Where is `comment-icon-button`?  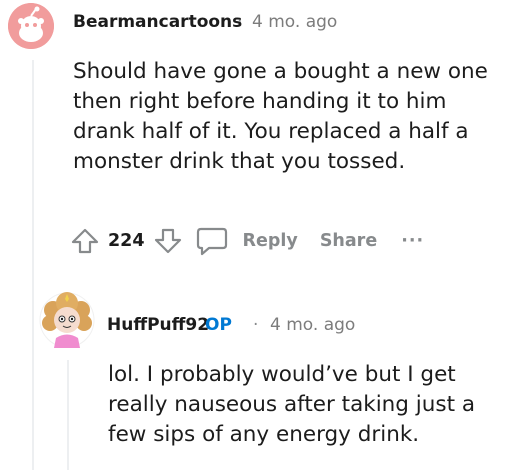 comment-icon-button is located at coordinates (212, 241).